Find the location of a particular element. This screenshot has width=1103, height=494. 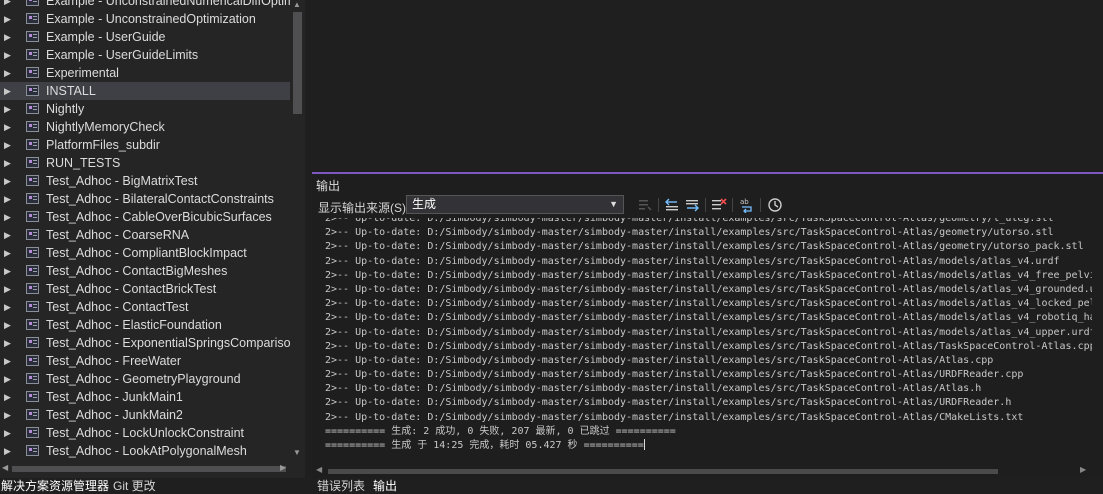

tree-item: ▶ NightlyMemoryCheck is located at coordinates (145, 127).